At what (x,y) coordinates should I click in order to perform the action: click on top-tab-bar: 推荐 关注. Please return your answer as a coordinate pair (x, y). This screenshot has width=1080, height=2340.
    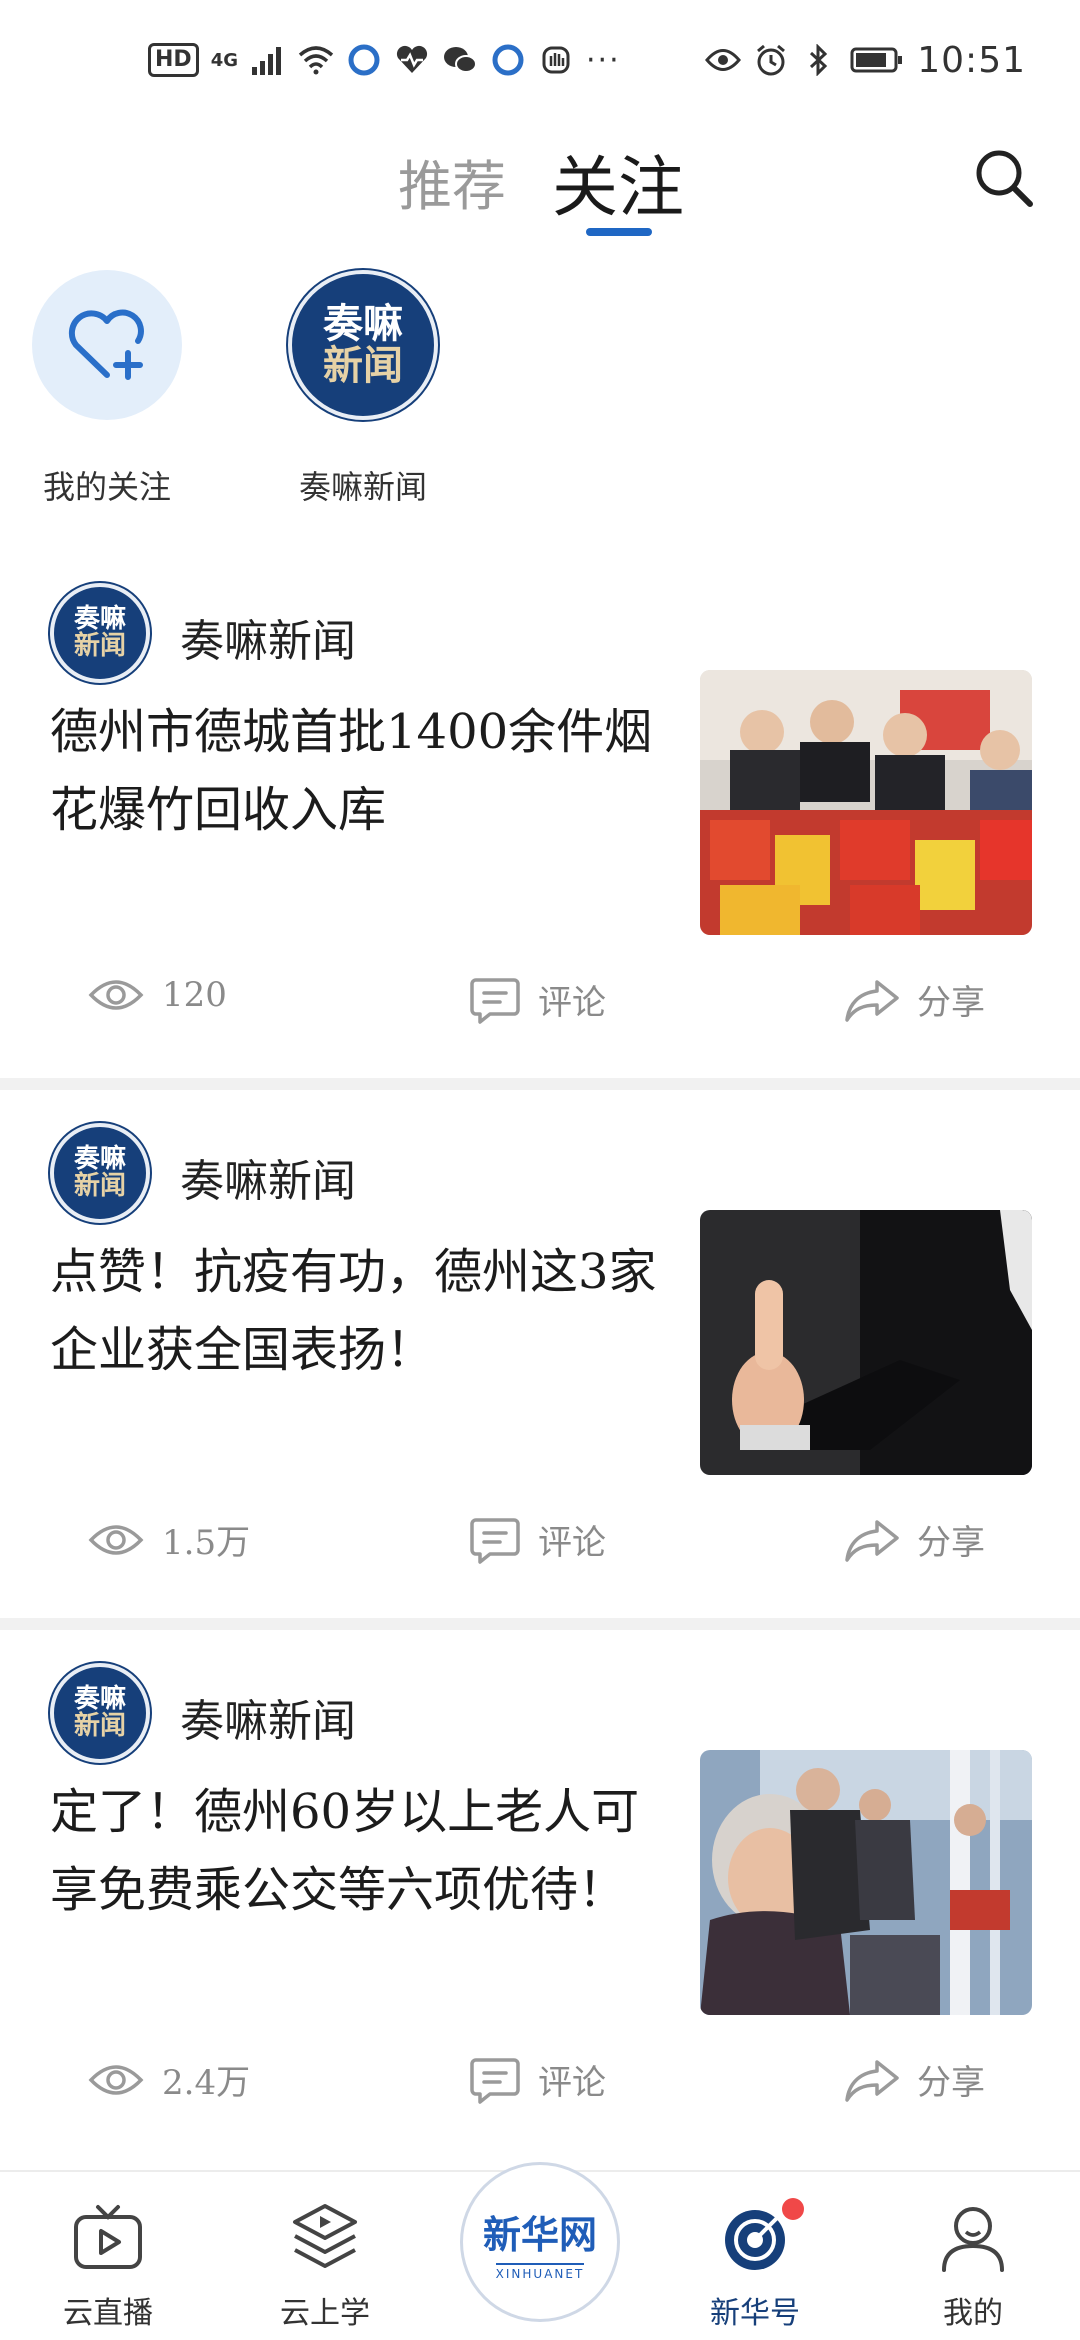
    Looking at the image, I should click on (540, 185).